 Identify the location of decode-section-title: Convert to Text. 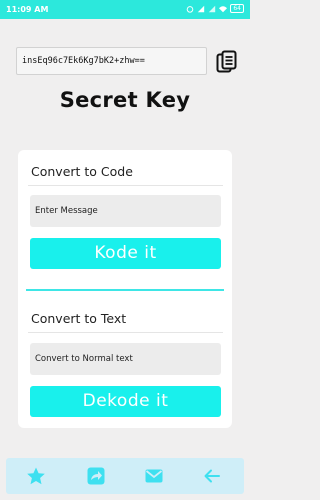
(79, 318).